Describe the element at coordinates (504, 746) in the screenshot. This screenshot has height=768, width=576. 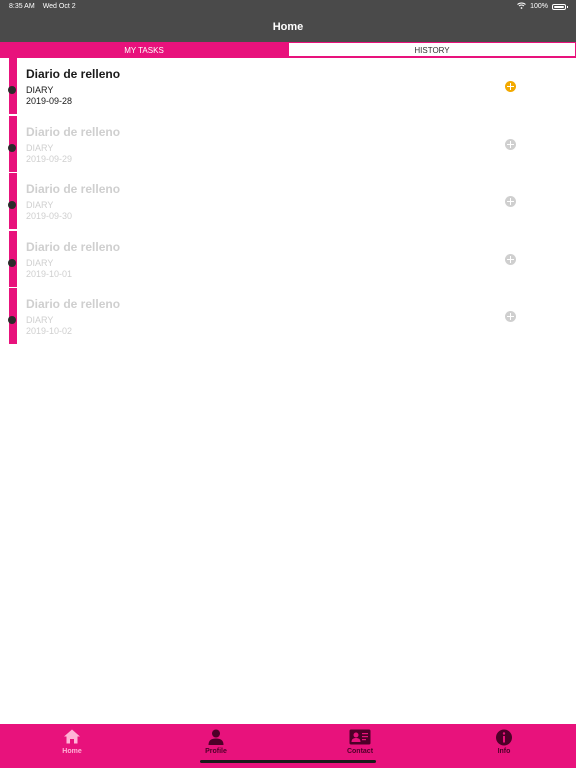
I see `nav-info: Info` at that location.